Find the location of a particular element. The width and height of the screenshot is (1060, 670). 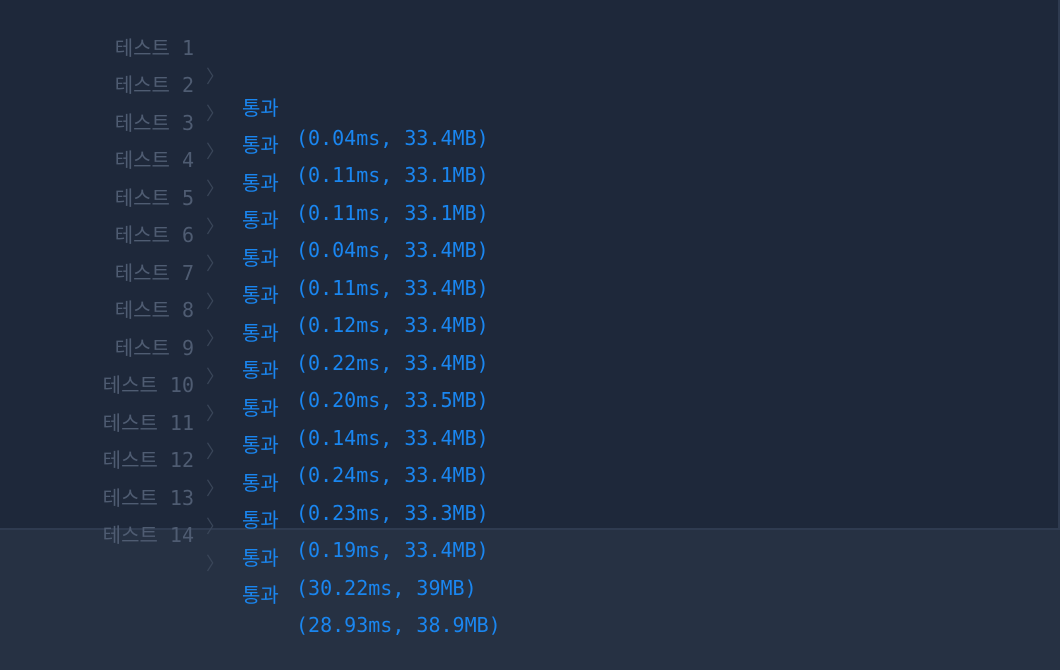

result-detail: (0.19ms, 33.4MB) is located at coordinates (392, 550).